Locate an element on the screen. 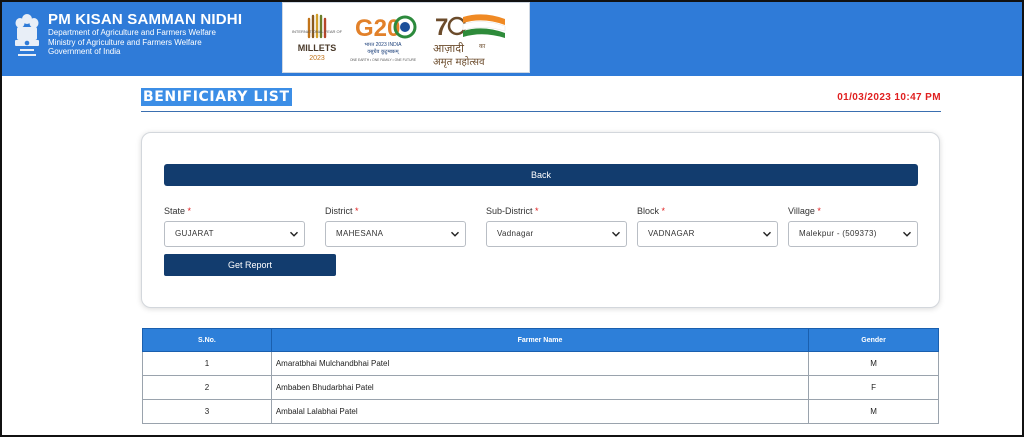 Image resolution: width=1024 pixels, height=437 pixels. government-line: Government of India is located at coordinates (84, 51).